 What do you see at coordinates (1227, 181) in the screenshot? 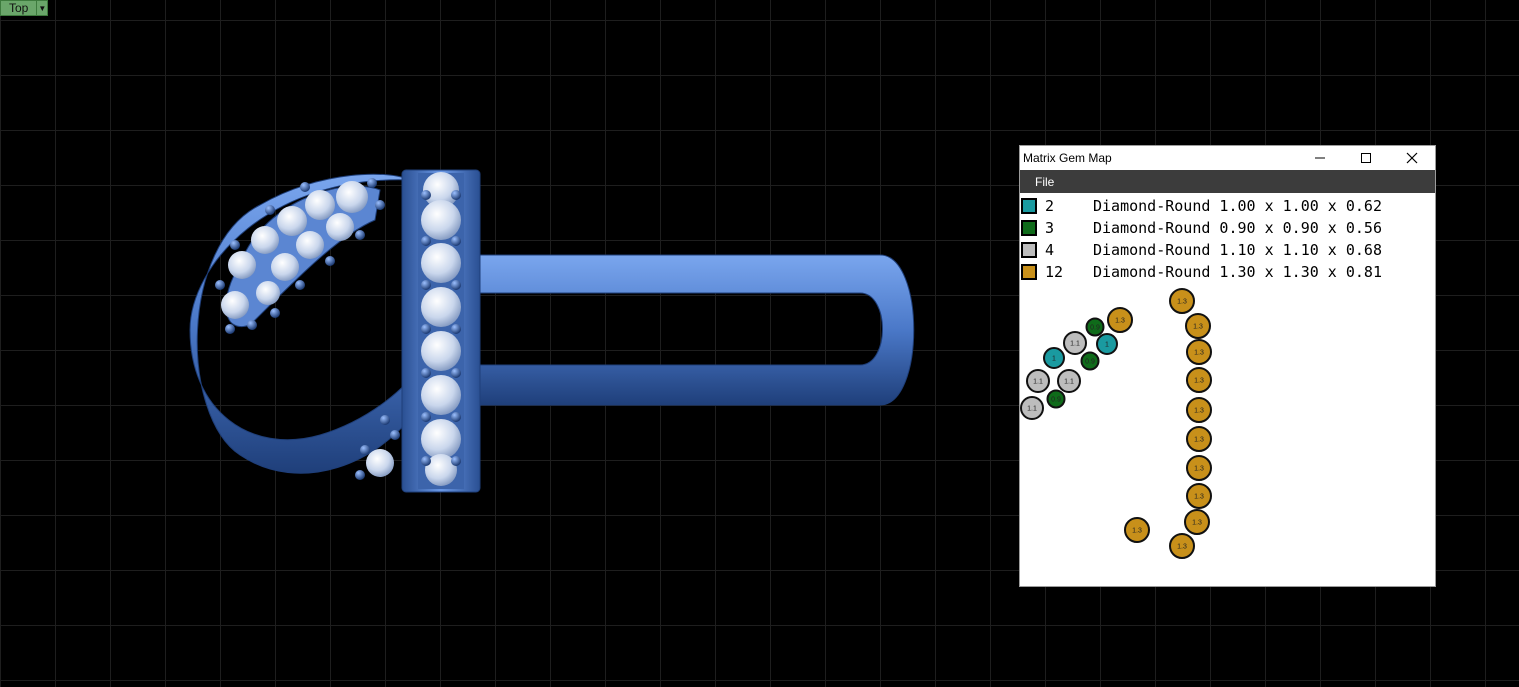
I see `menu-bar: File` at bounding box center [1227, 181].